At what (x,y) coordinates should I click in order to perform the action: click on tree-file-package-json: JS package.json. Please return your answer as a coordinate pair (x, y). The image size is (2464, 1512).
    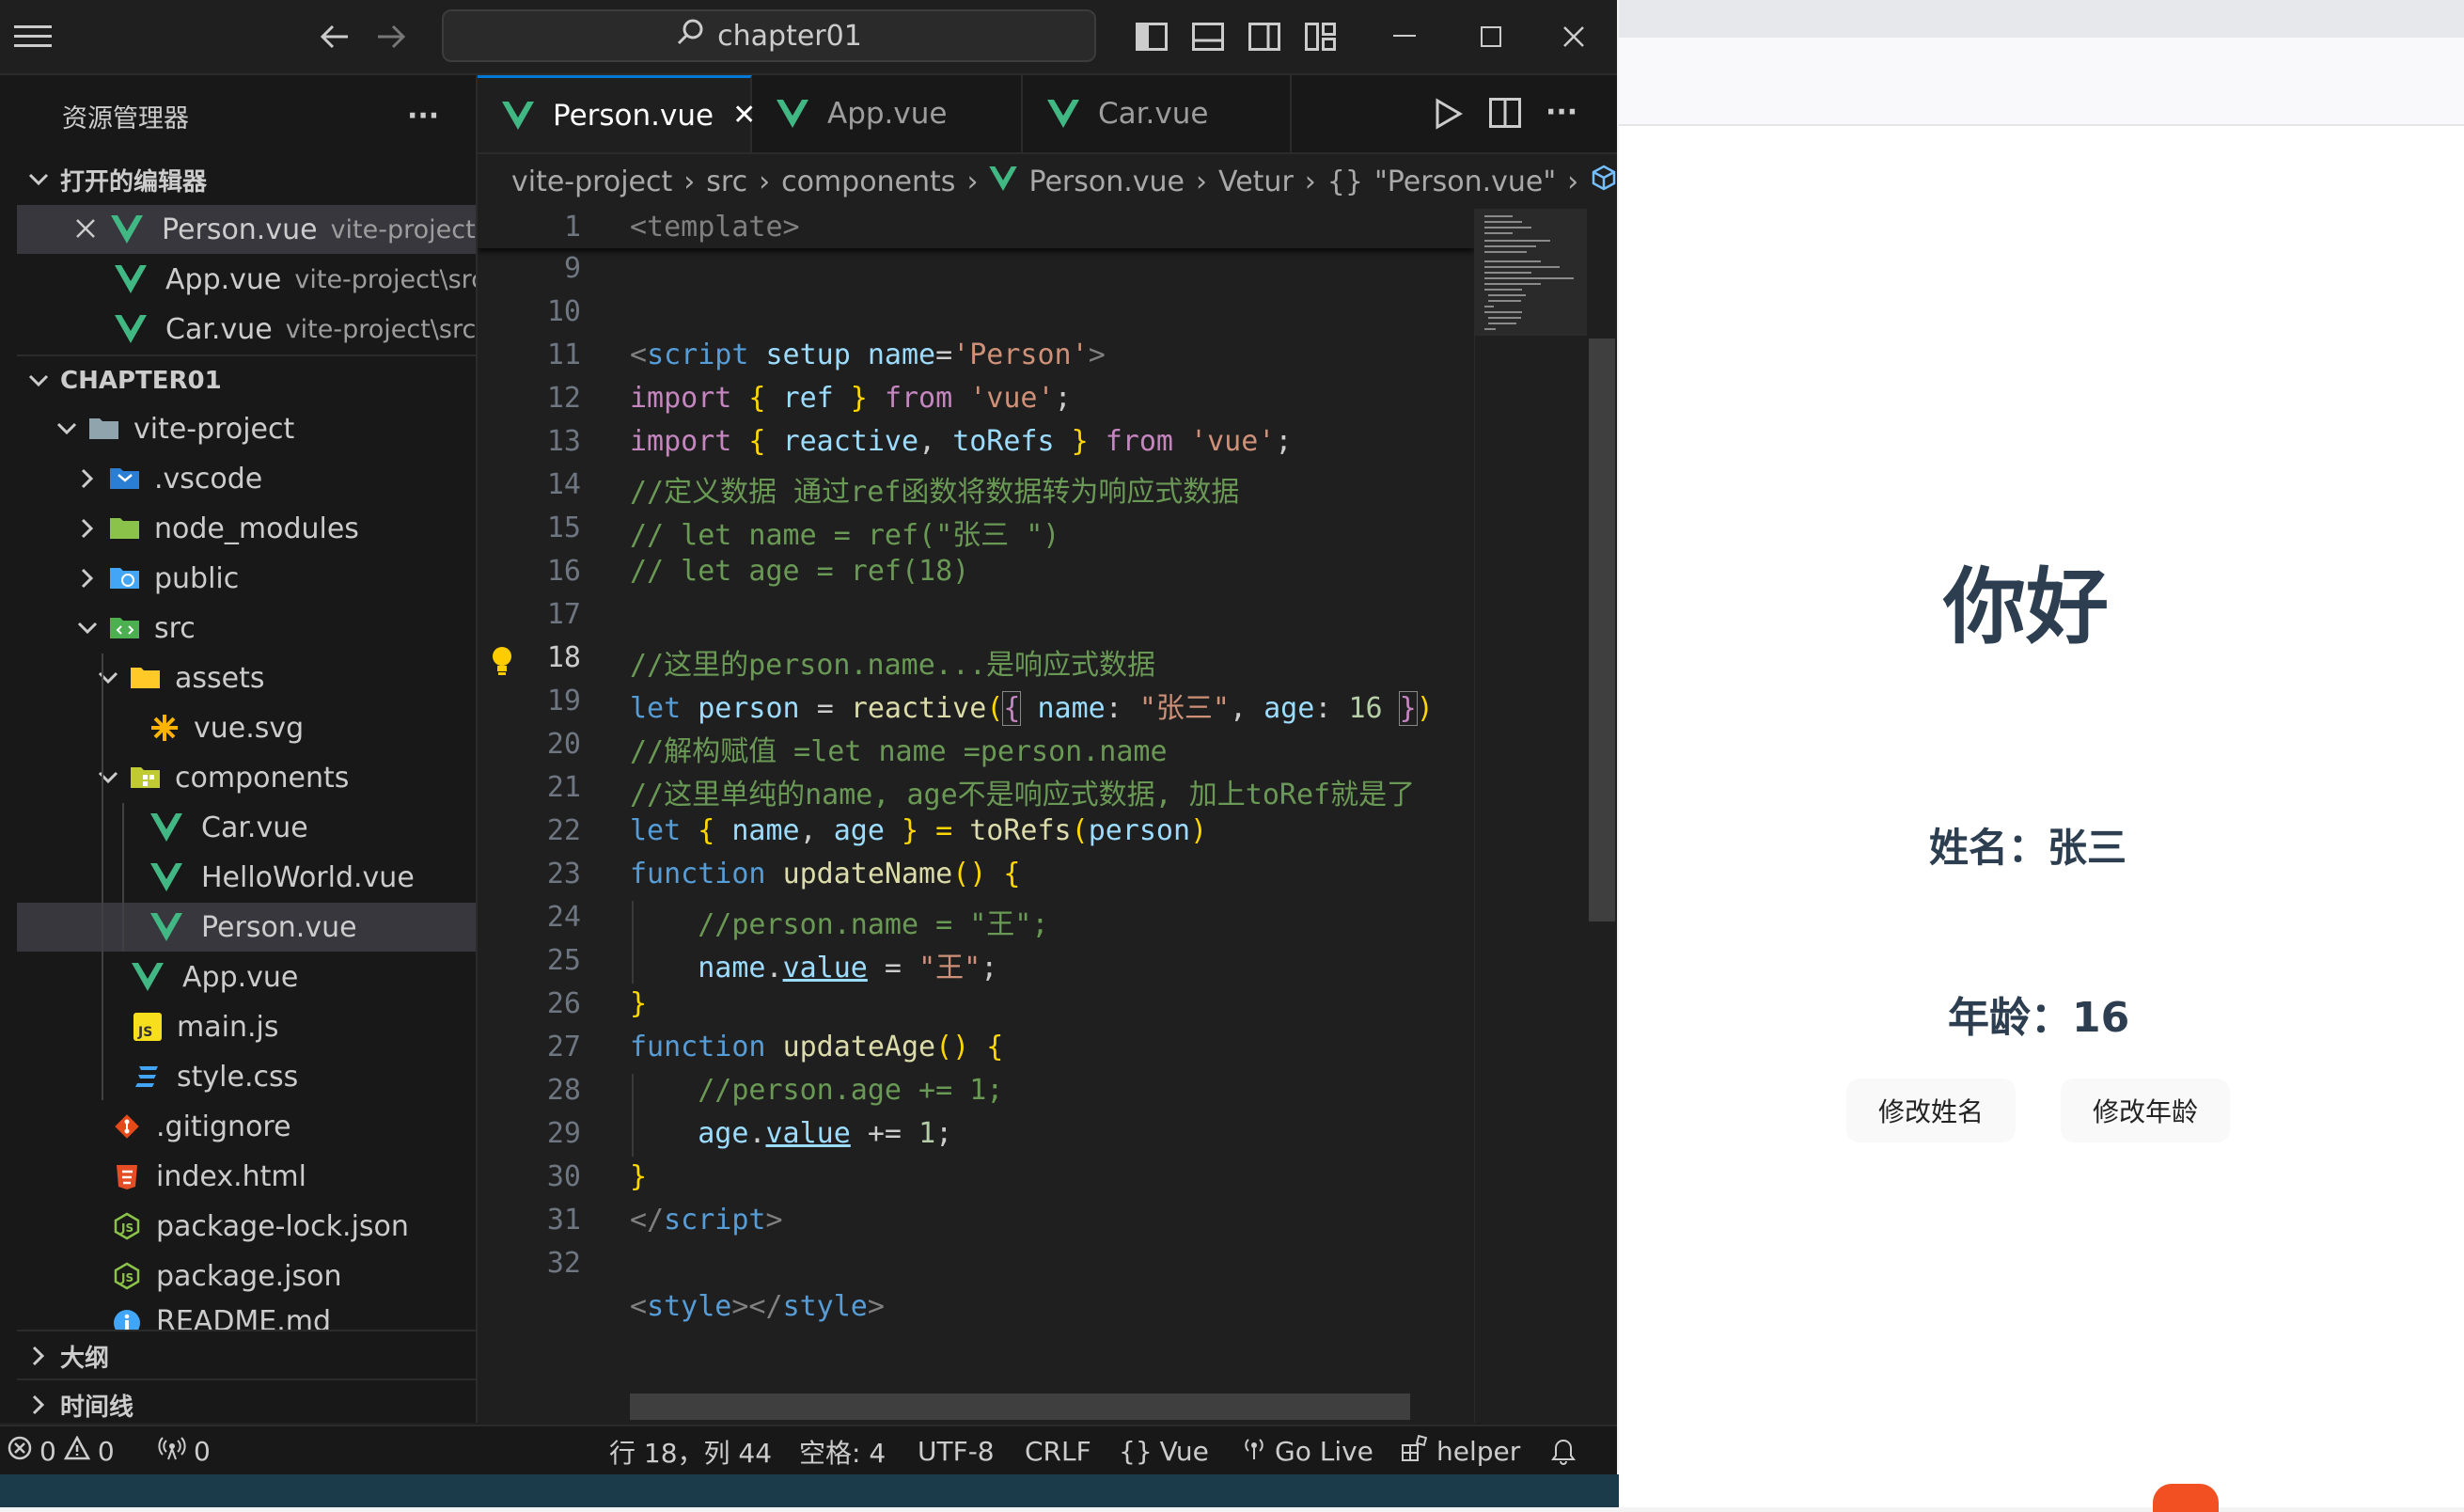
    Looking at the image, I should click on (246, 1276).